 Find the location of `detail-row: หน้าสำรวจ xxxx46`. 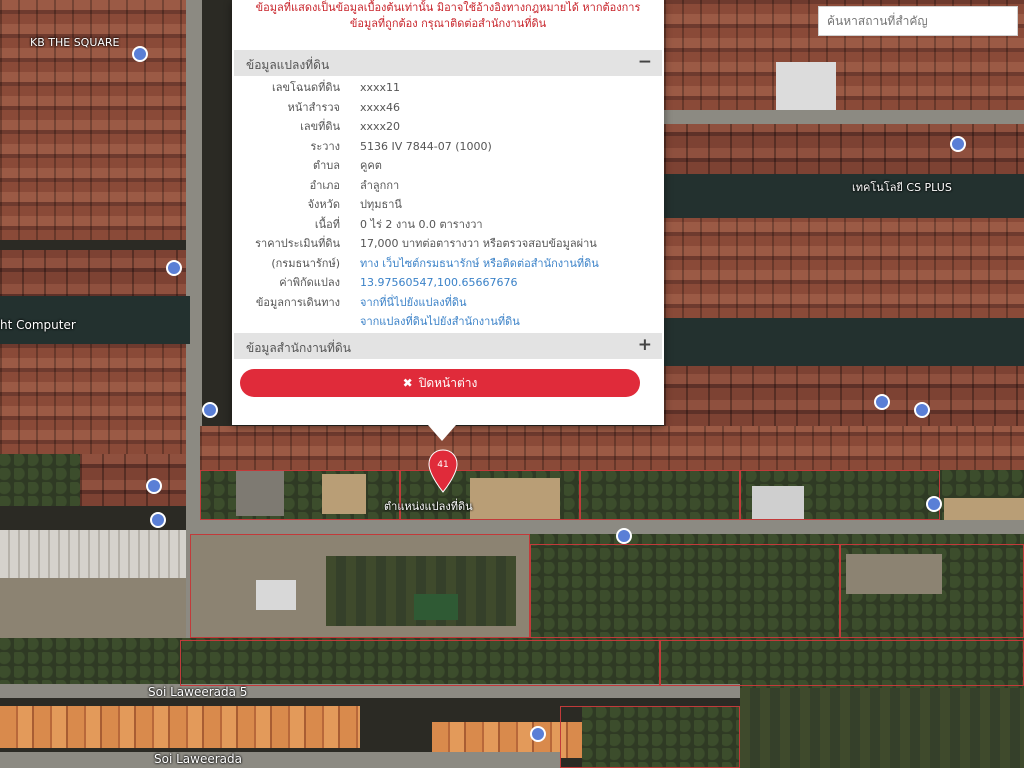

detail-row: หน้าสำรวจ xxxx46 is located at coordinates (448, 108).